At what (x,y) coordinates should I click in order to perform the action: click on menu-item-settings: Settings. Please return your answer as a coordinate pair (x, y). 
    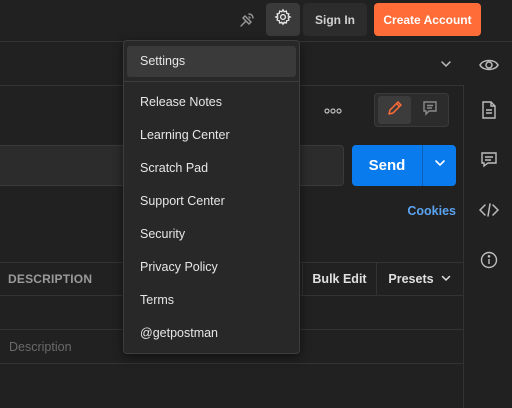
    Looking at the image, I should click on (211, 61).